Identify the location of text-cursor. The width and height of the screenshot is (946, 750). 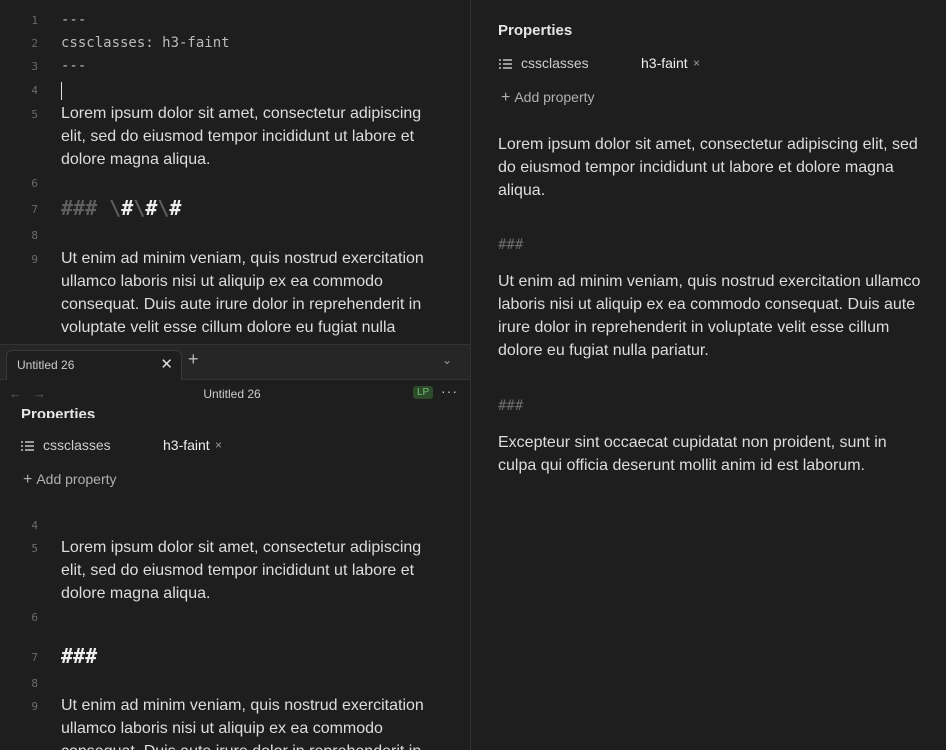
(61, 91).